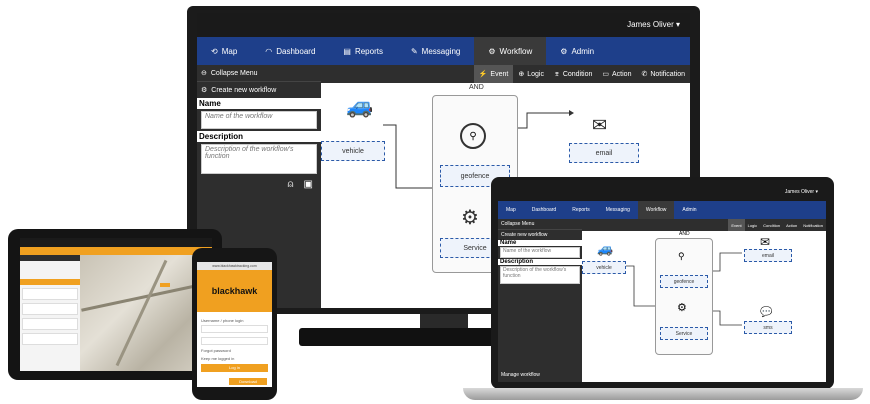 The height and width of the screenshot is (404, 870). I want to click on laptop-description-input: Description of the workflow's function, so click(540, 275).